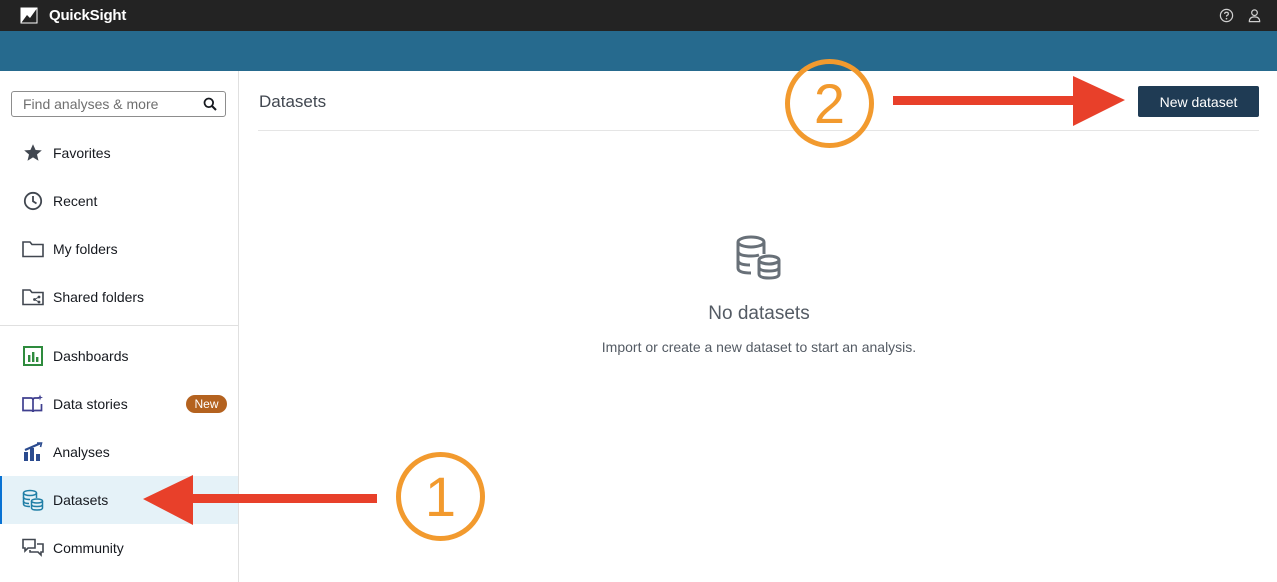  I want to click on folder-icon, so click(33, 249).